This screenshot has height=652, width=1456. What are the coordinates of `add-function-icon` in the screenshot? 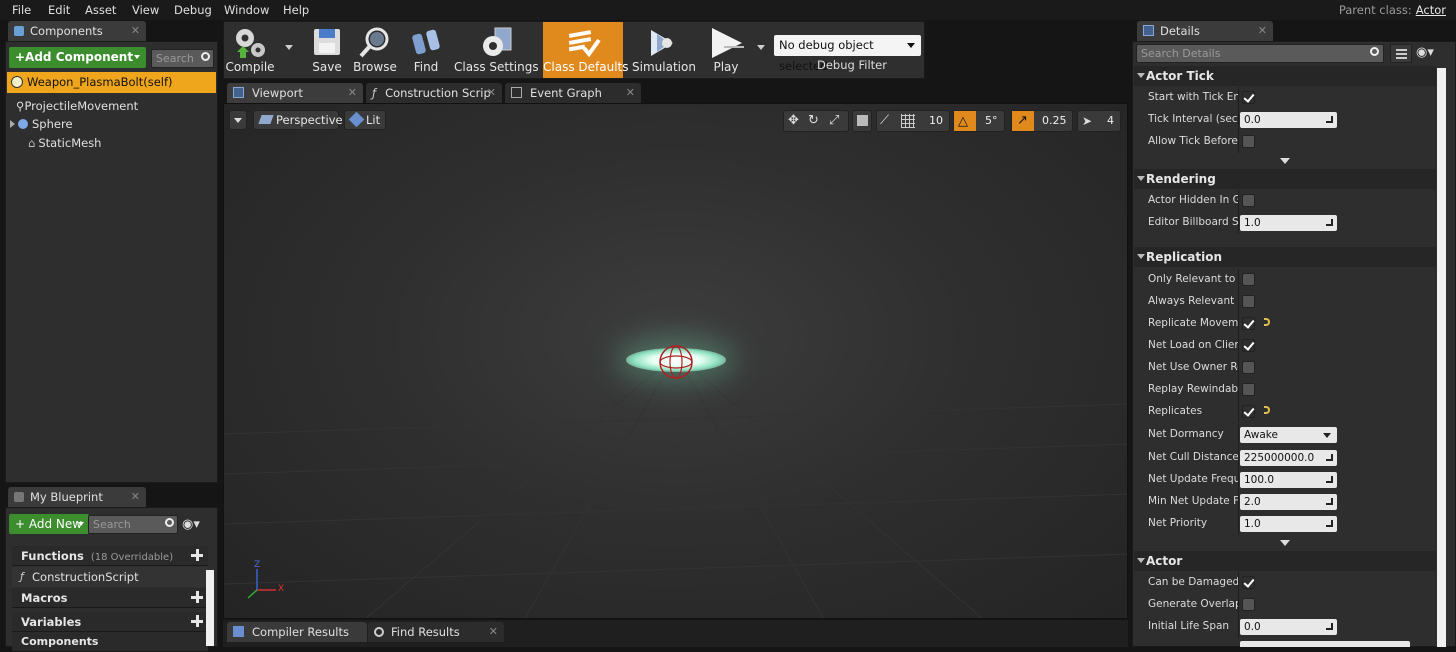 It's located at (197, 555).